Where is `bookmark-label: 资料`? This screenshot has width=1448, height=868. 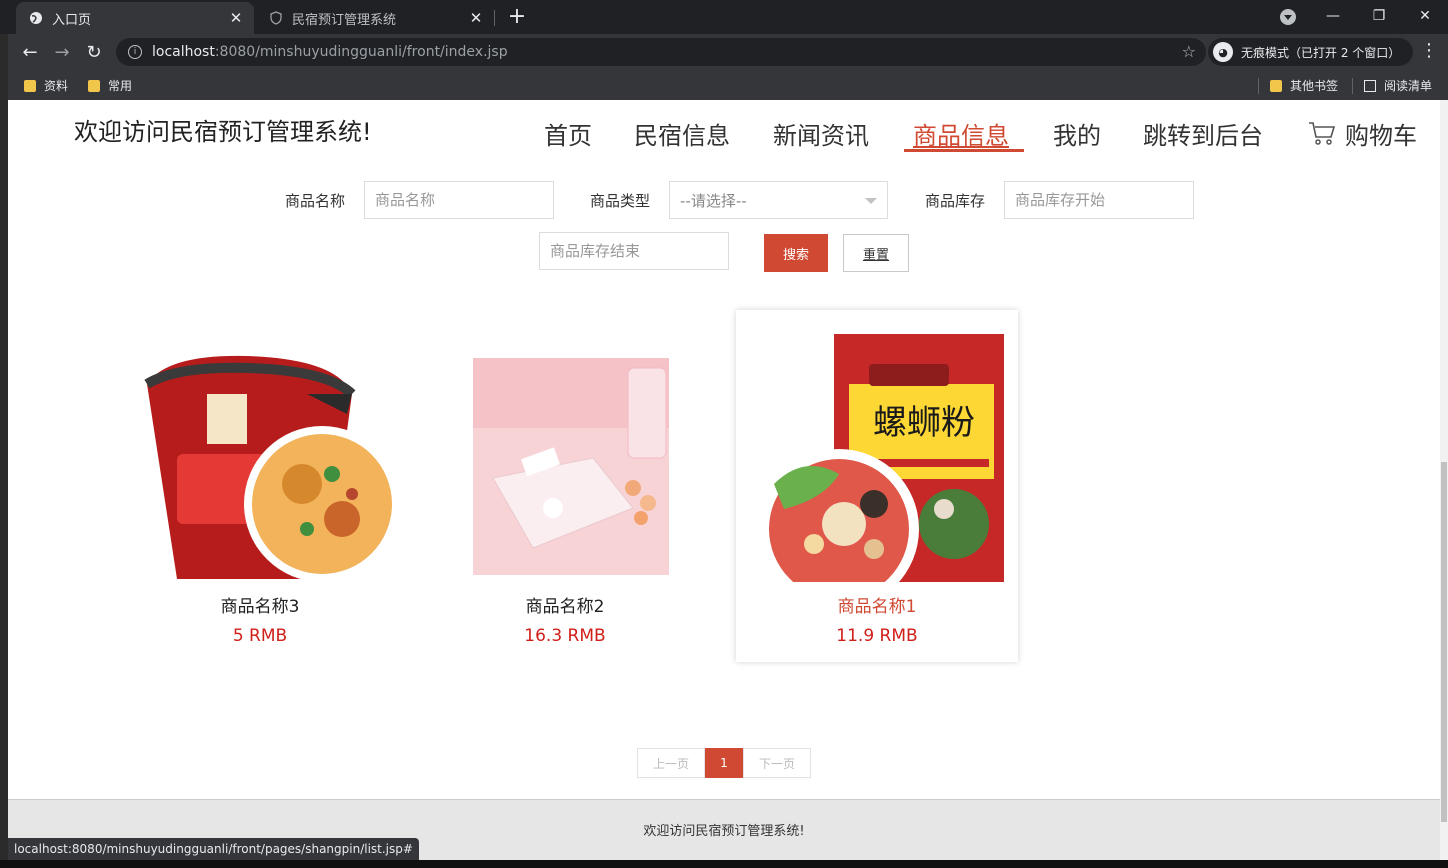
bookmark-label: 资料 is located at coordinates (56, 86).